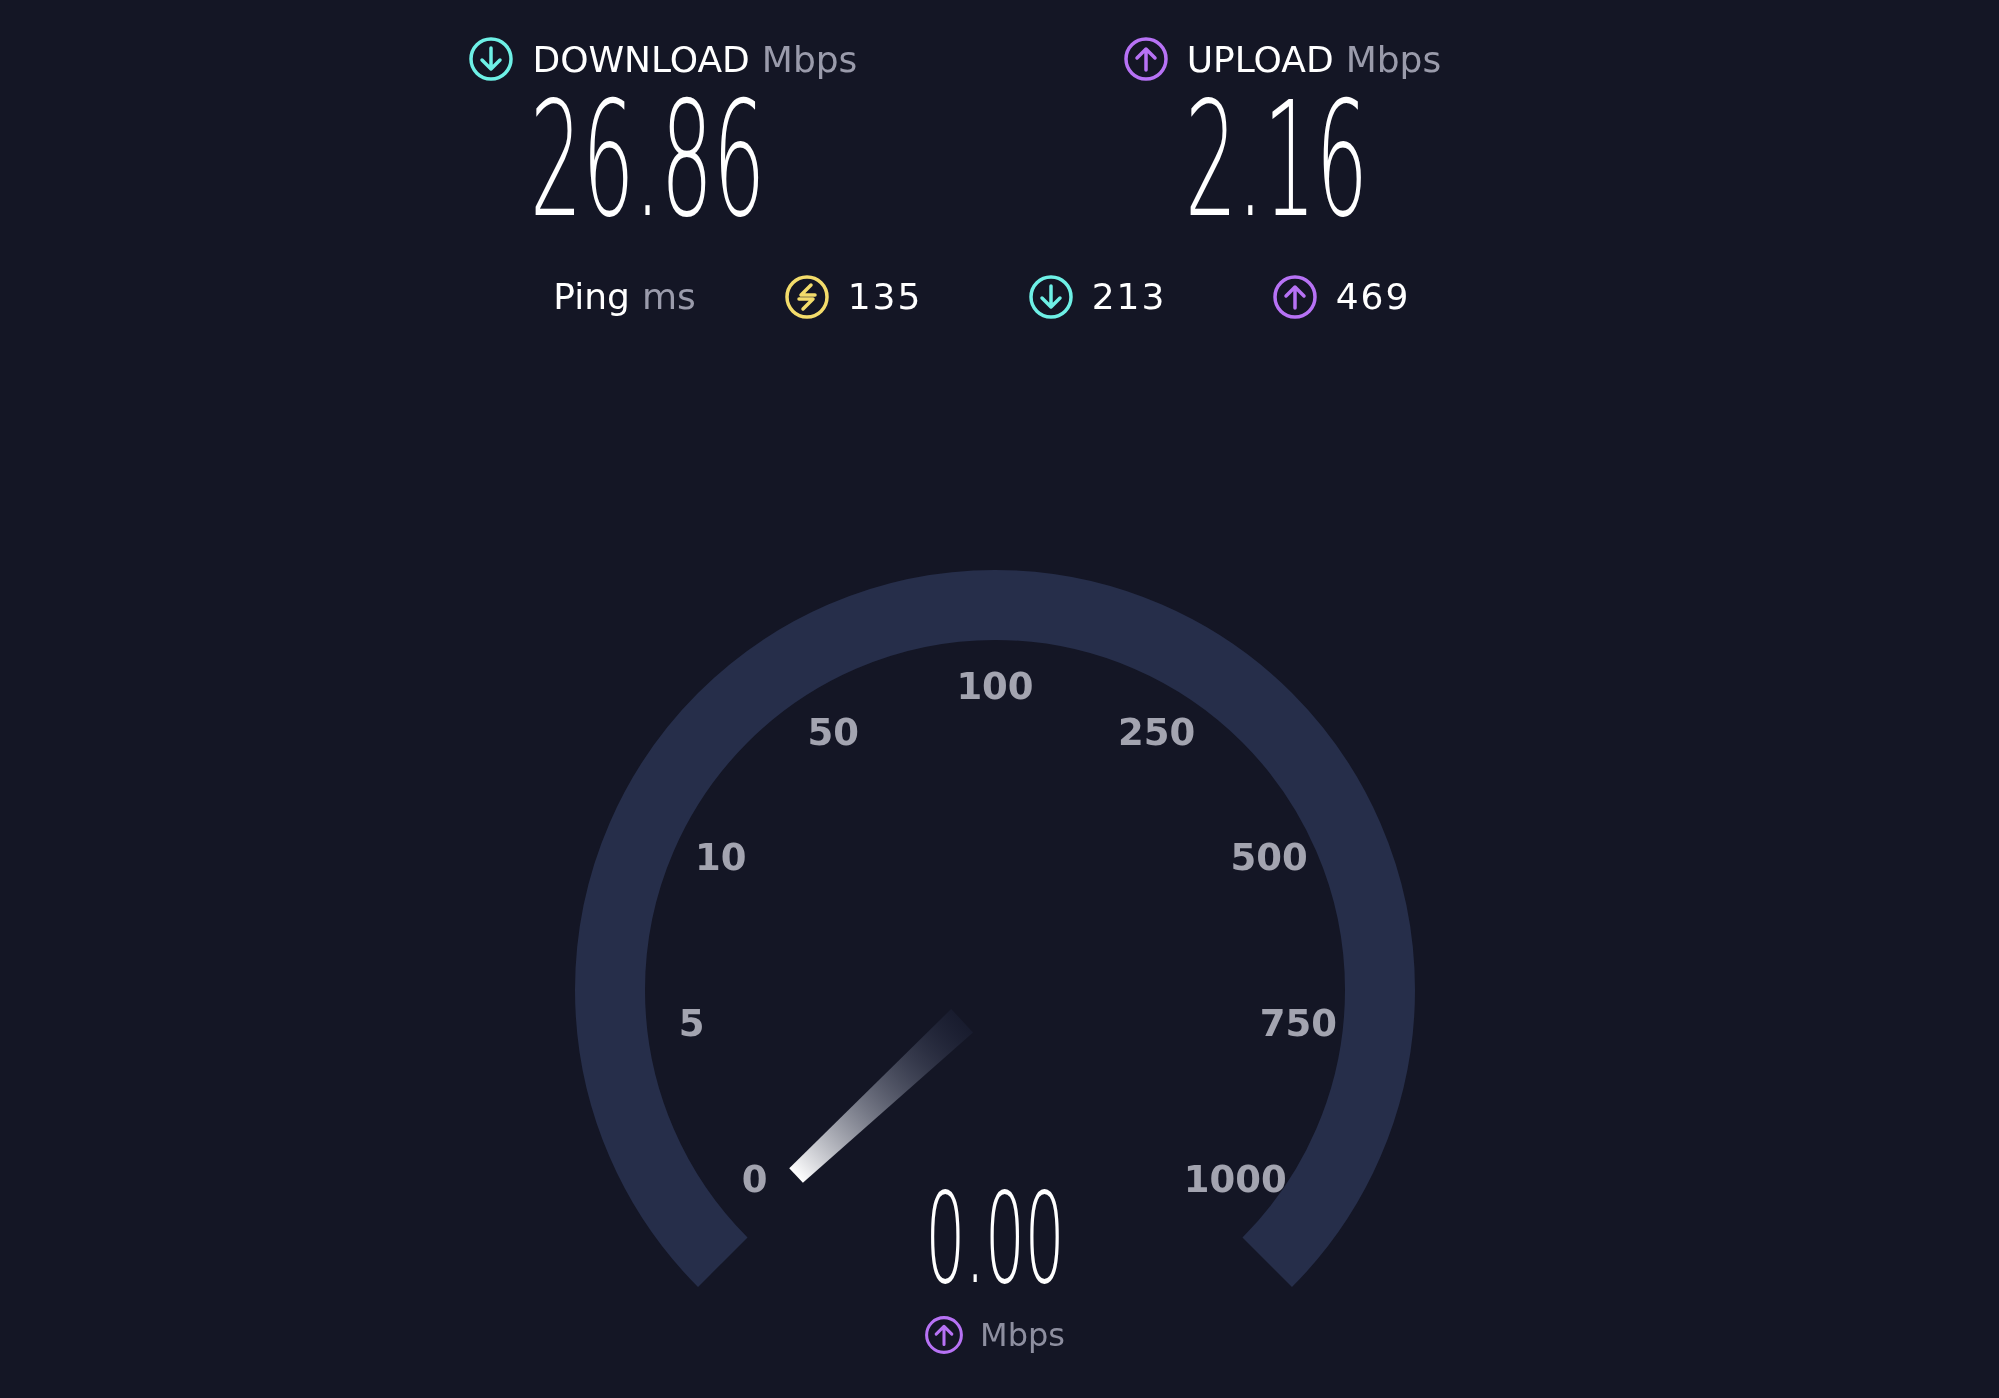 This screenshot has width=1999, height=1398. What do you see at coordinates (1298, 1023) in the screenshot?
I see `scale-label: 750` at bounding box center [1298, 1023].